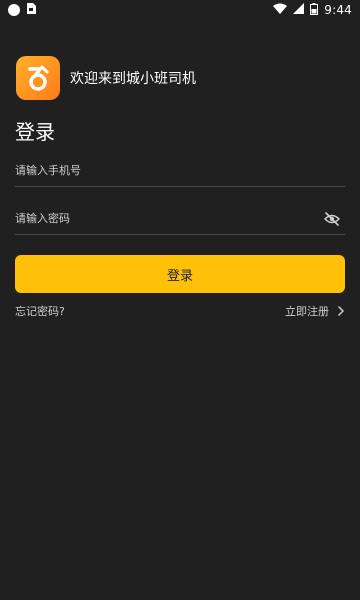 The width and height of the screenshot is (360, 600). I want to click on status-left, so click(22, 10).